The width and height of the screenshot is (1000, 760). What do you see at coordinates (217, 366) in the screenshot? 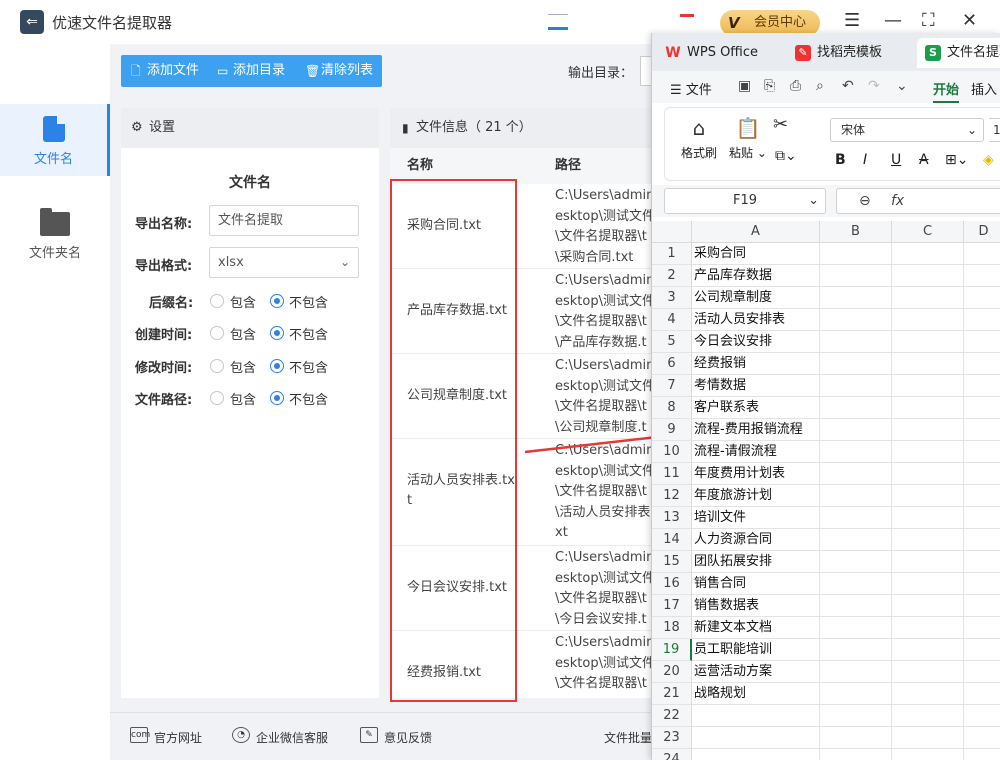
I see `modify-time-include-radio` at bounding box center [217, 366].